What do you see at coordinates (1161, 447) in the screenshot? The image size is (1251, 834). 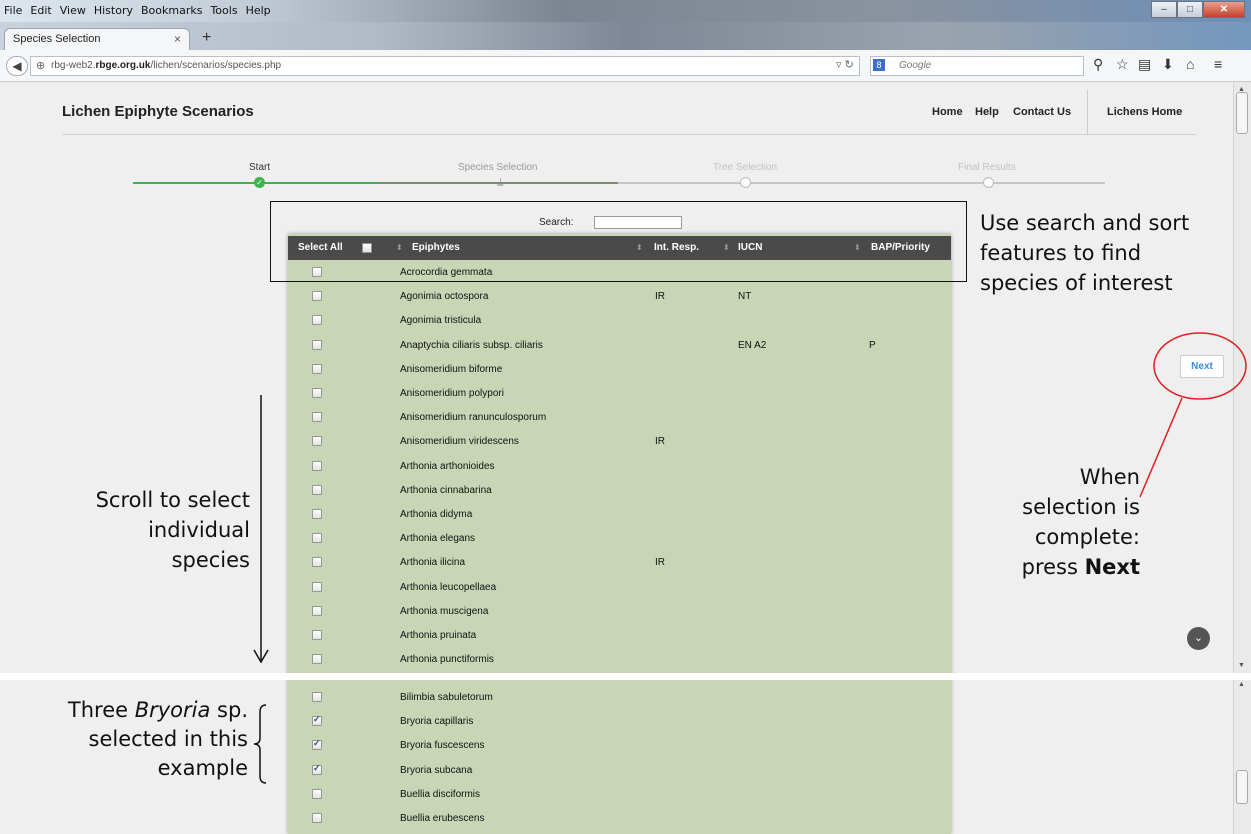 I see `next-pointer-line` at bounding box center [1161, 447].